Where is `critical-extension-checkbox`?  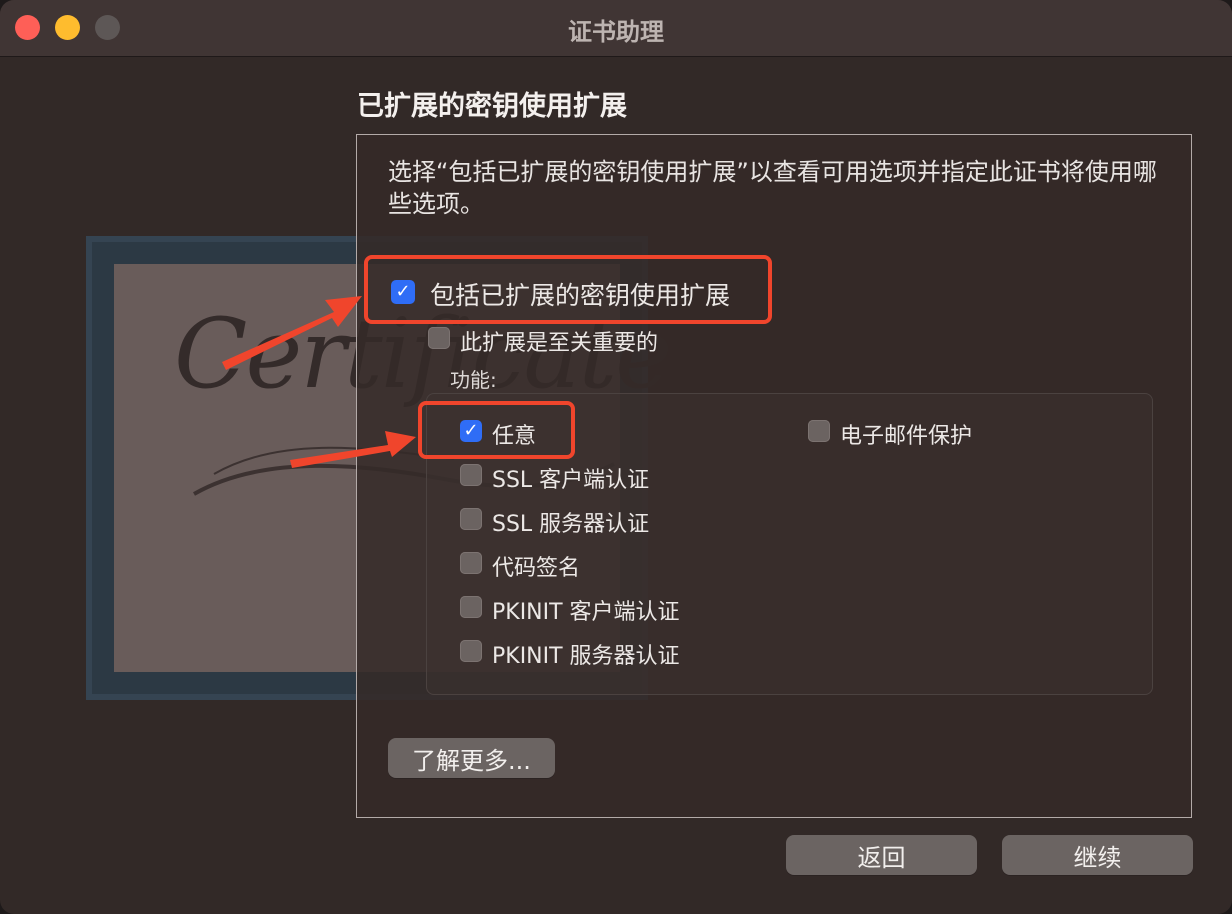 critical-extension-checkbox is located at coordinates (439, 338).